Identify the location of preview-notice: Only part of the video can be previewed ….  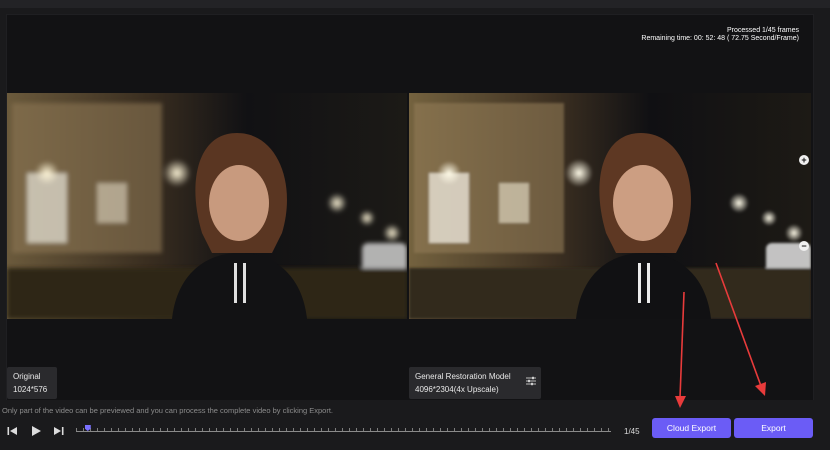
(168, 410).